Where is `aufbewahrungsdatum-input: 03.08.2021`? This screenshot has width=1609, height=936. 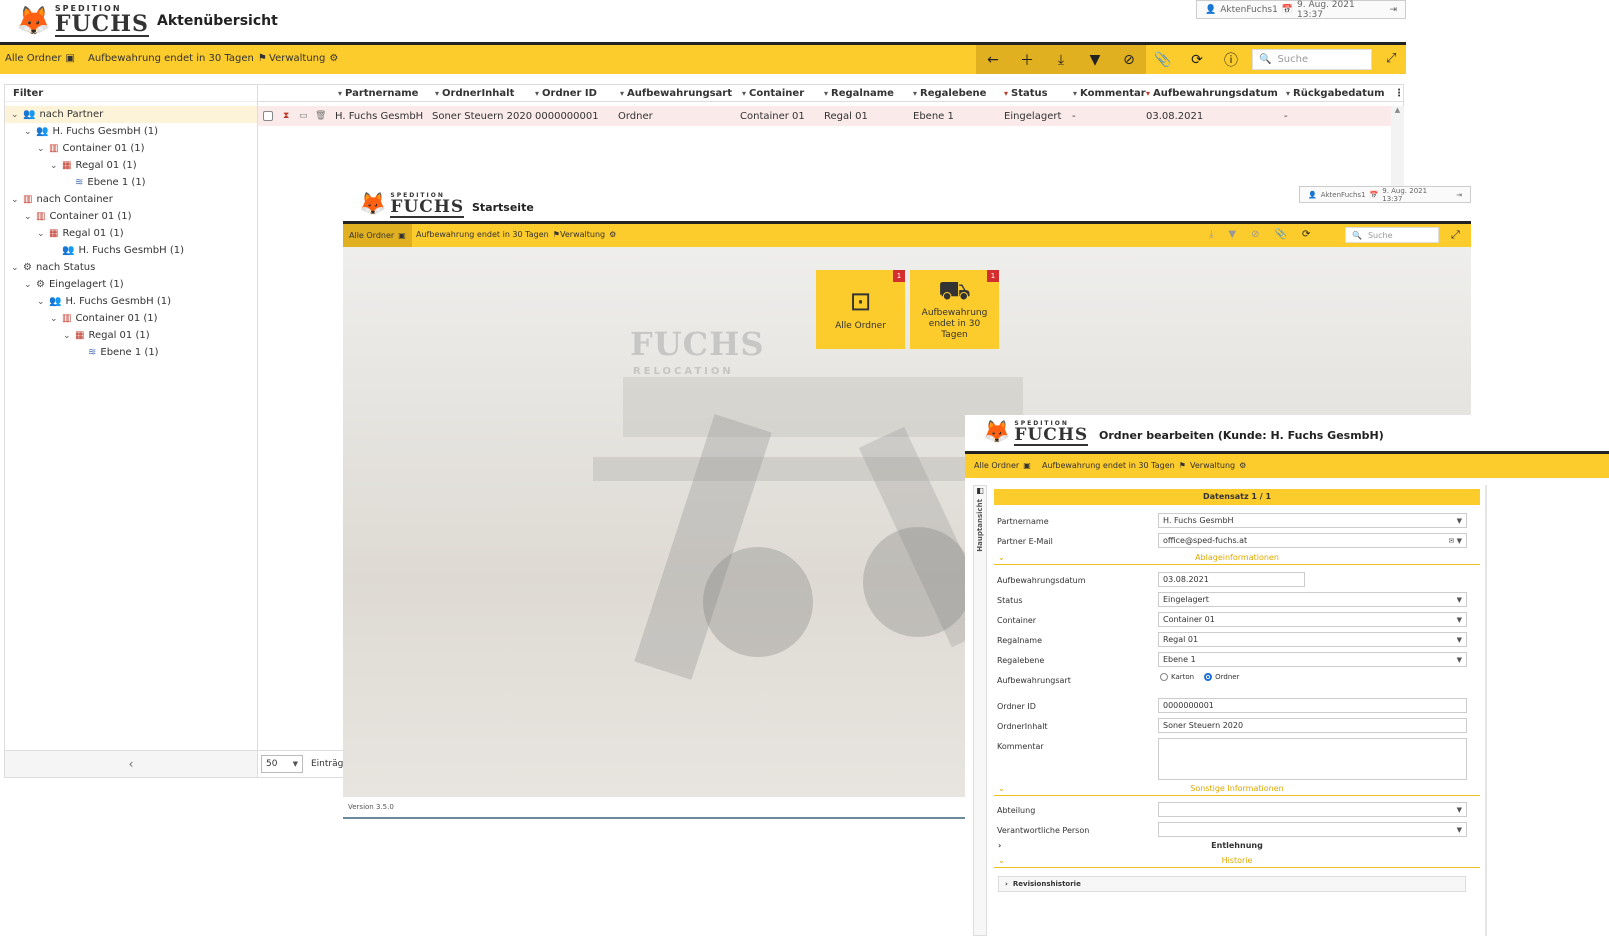
aufbewahrungsdatum-input: 03.08.2021 is located at coordinates (1231, 579).